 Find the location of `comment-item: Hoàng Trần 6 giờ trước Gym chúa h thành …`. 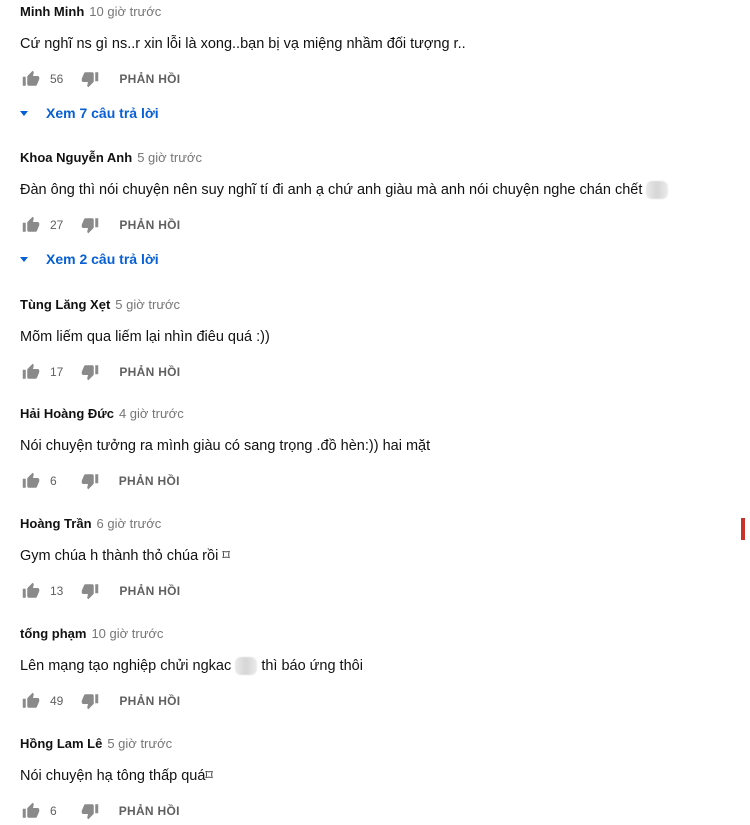

comment-item: Hoàng Trần 6 giờ trước Gym chúa h thành … is located at coordinates (382, 559).